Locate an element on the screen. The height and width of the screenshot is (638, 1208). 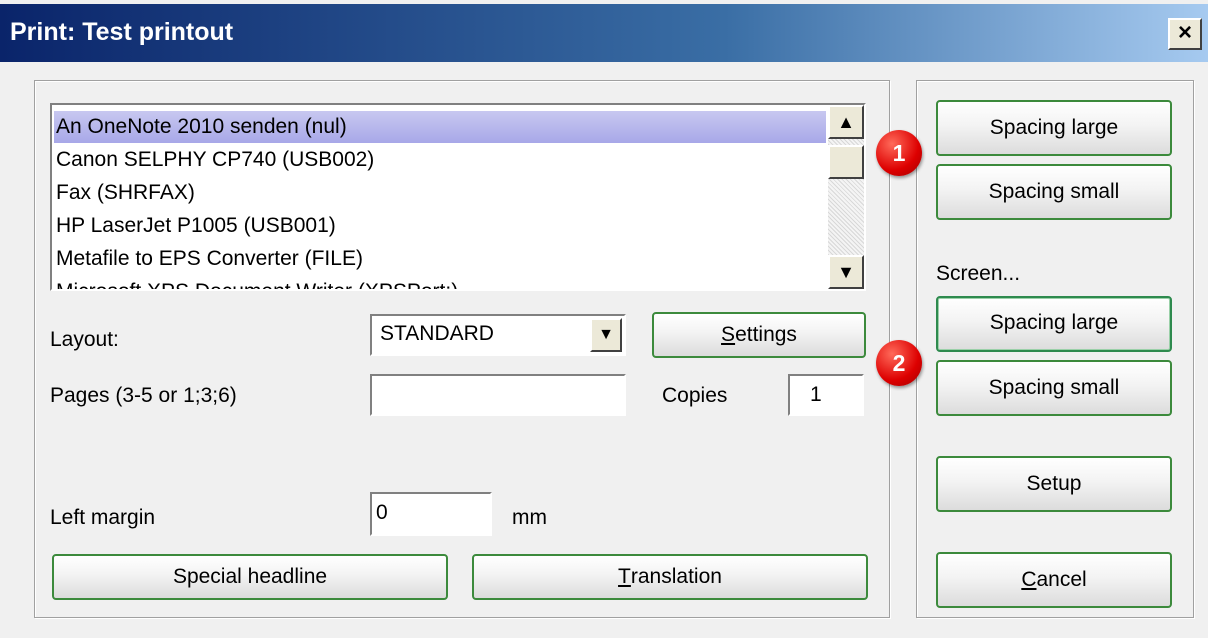
close-button: × is located at coordinates (1185, 34).